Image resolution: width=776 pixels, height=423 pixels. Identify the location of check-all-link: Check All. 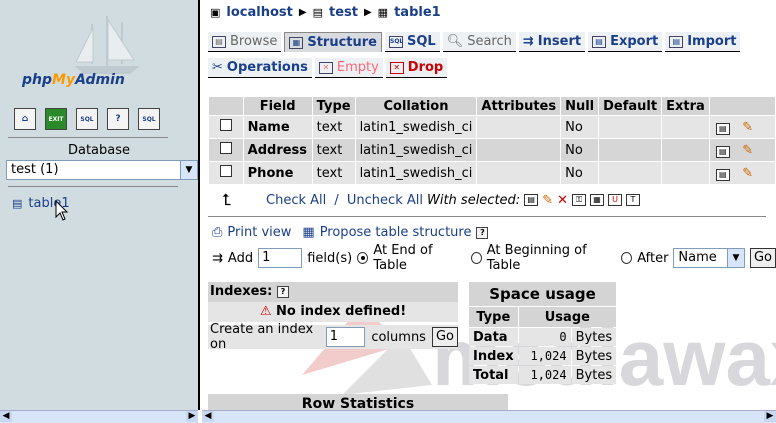
(296, 200).